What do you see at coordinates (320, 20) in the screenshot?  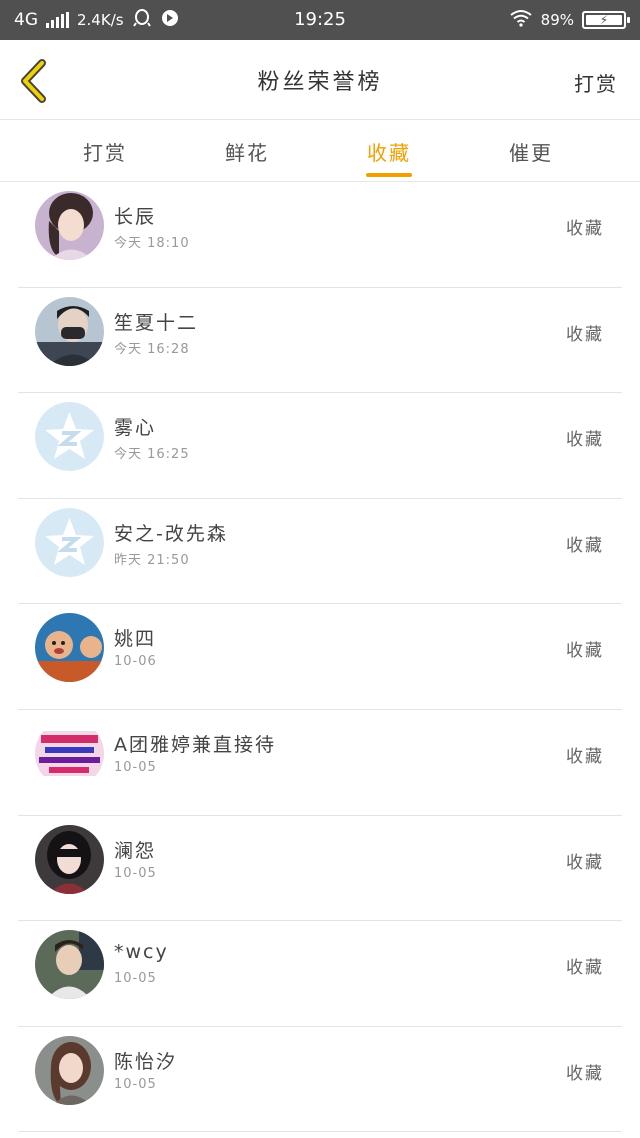 I see `status-bar: 4G 2.4K/s 19:25 89% ⚡` at bounding box center [320, 20].